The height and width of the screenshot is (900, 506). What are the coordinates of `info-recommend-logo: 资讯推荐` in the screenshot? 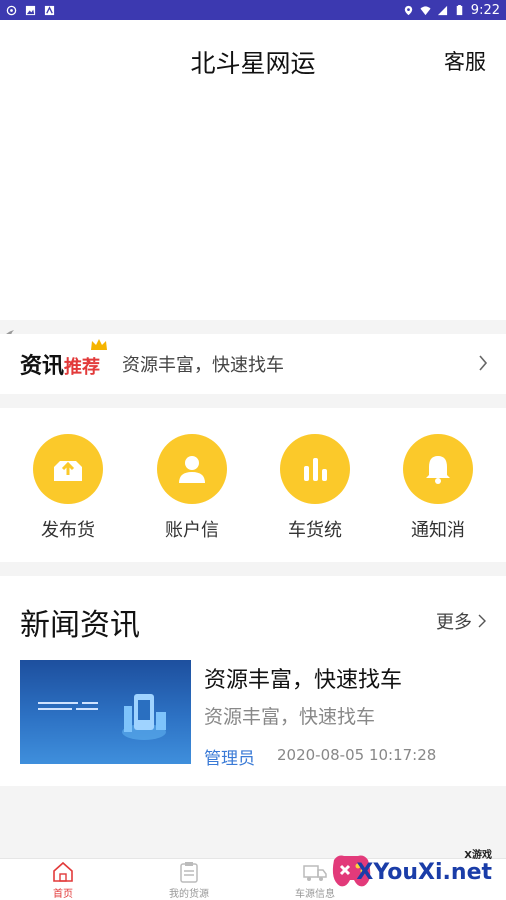 It's located at (64, 359).